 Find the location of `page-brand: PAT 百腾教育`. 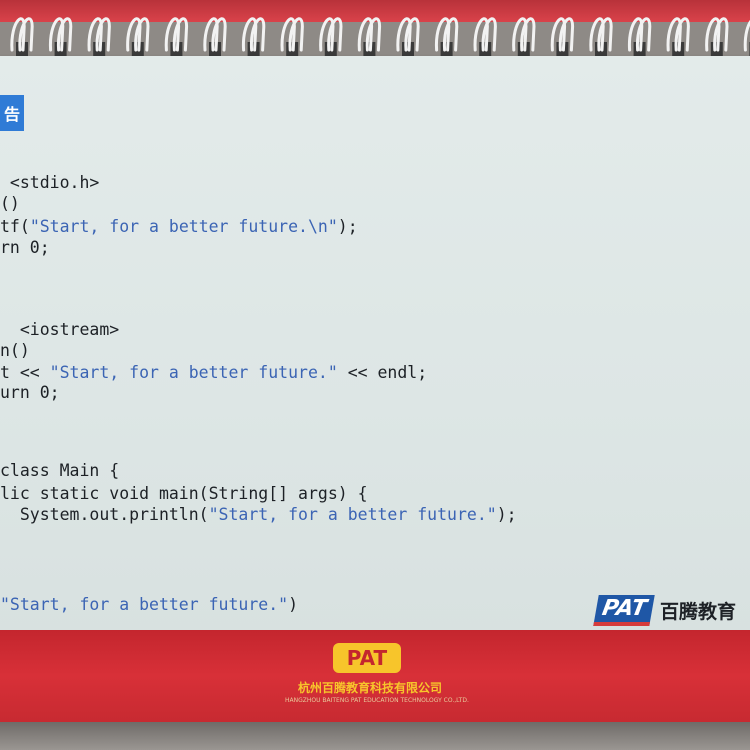

page-brand: PAT 百腾教育 is located at coordinates (665, 610).